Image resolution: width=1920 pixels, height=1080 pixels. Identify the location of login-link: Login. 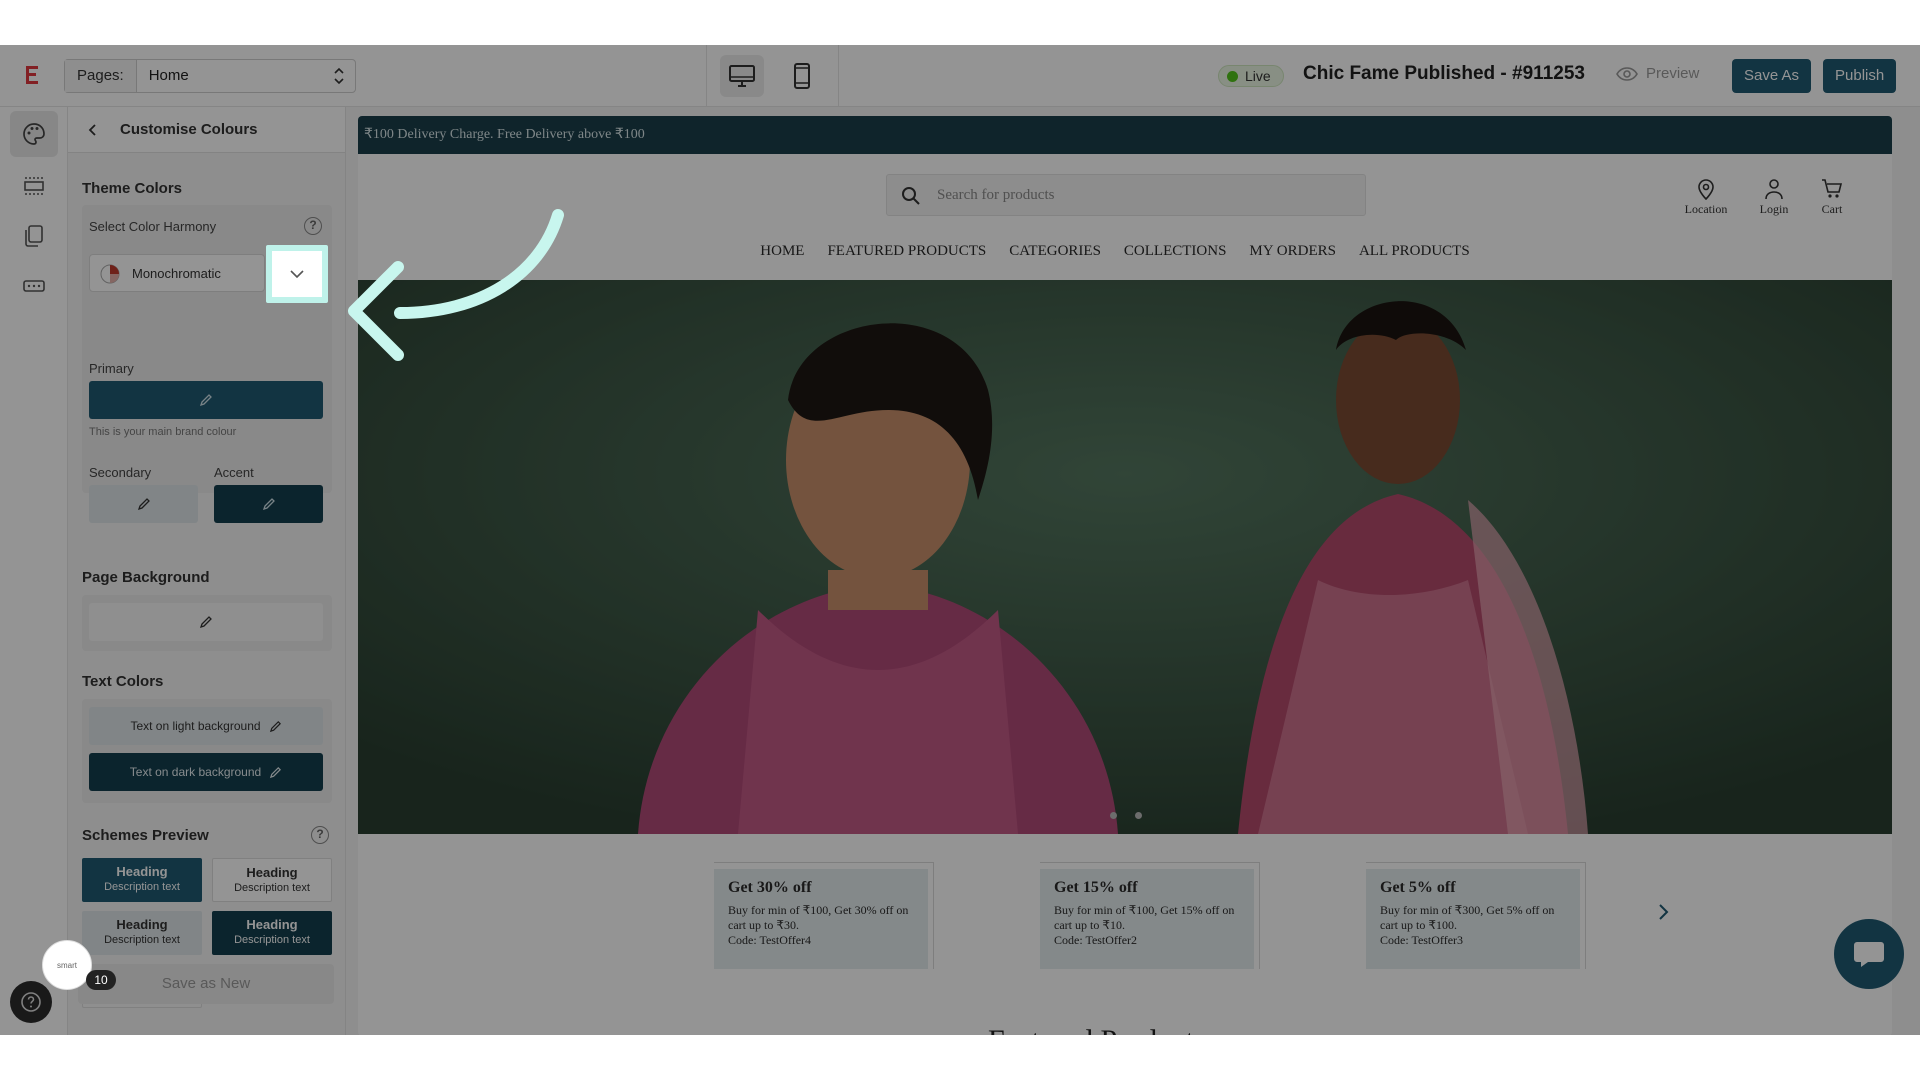
(1774, 197).